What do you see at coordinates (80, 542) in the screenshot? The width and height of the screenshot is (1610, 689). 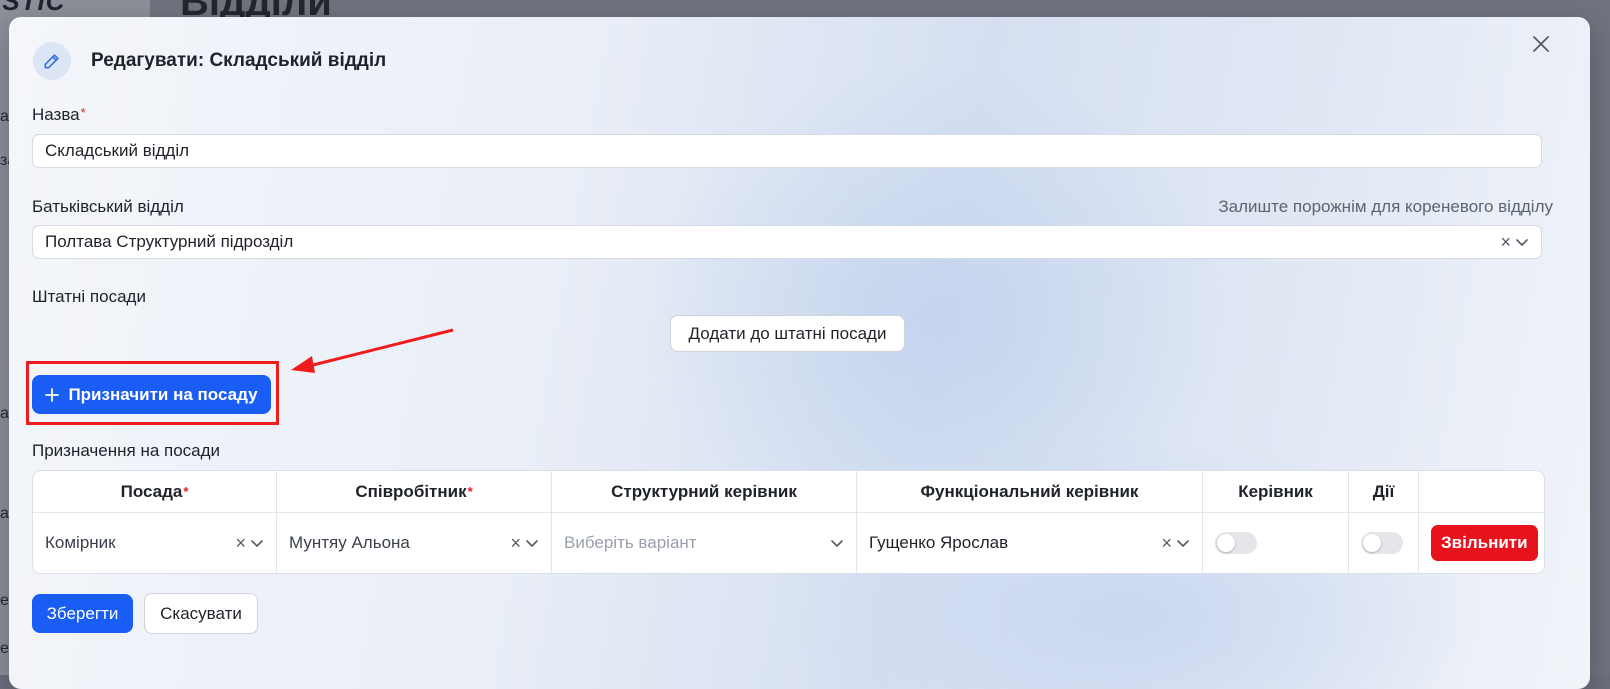 I see `position-value: Комірник` at bounding box center [80, 542].